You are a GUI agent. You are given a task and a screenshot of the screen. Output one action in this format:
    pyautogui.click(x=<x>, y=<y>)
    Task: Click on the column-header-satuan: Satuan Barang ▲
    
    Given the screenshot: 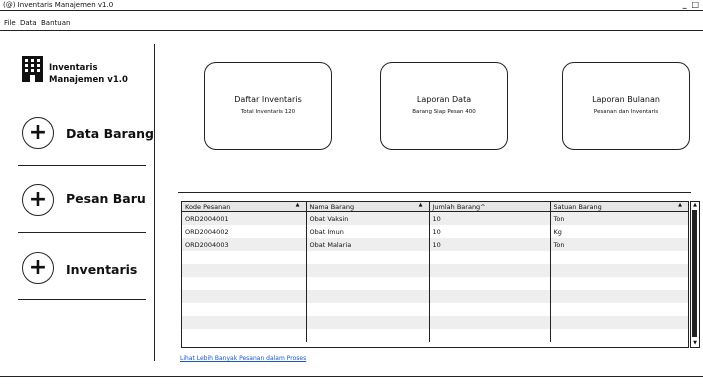 What is the action you would take?
    pyautogui.click(x=619, y=207)
    